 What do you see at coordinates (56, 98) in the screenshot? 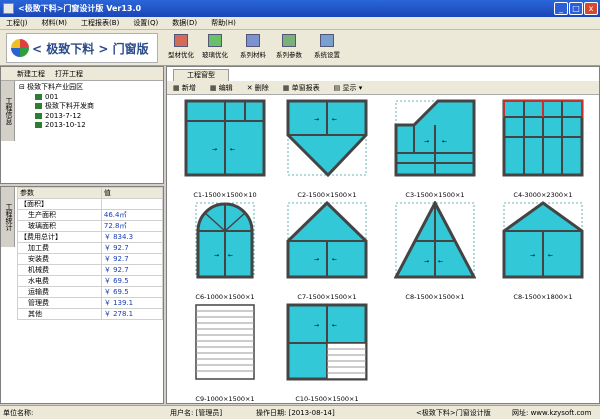
I see `tree-item: 001` at bounding box center [56, 98].